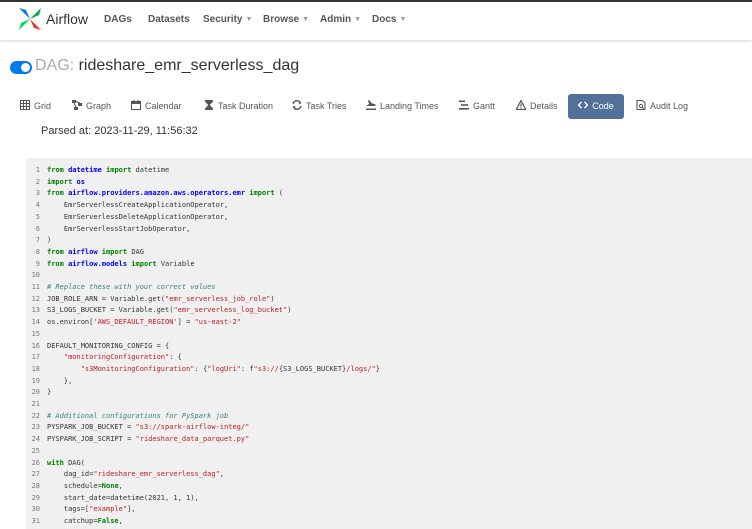 Image resolution: width=752 pixels, height=529 pixels. Describe the element at coordinates (152, 170) in the screenshot. I see `code-token: datetime` at that location.